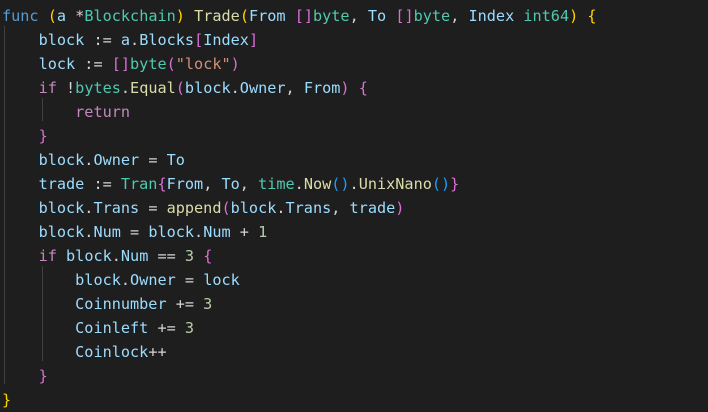 This screenshot has width=708, height=412. What do you see at coordinates (75, 16) in the screenshot?
I see `code-token: *` at bounding box center [75, 16].